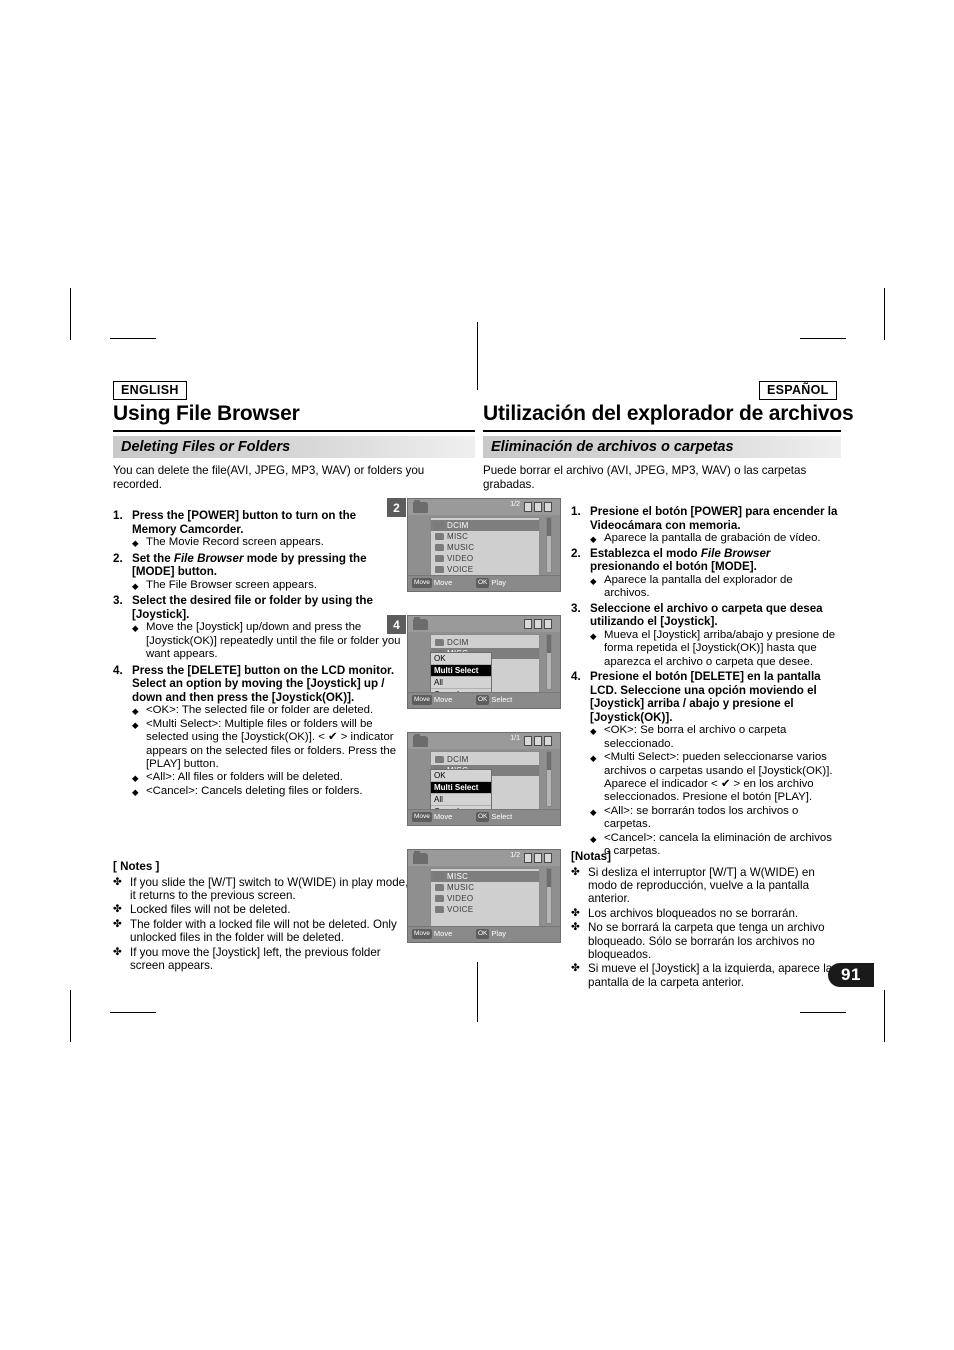 This screenshot has height=1350, width=954. I want to click on step-number: 2., so click(576, 553).